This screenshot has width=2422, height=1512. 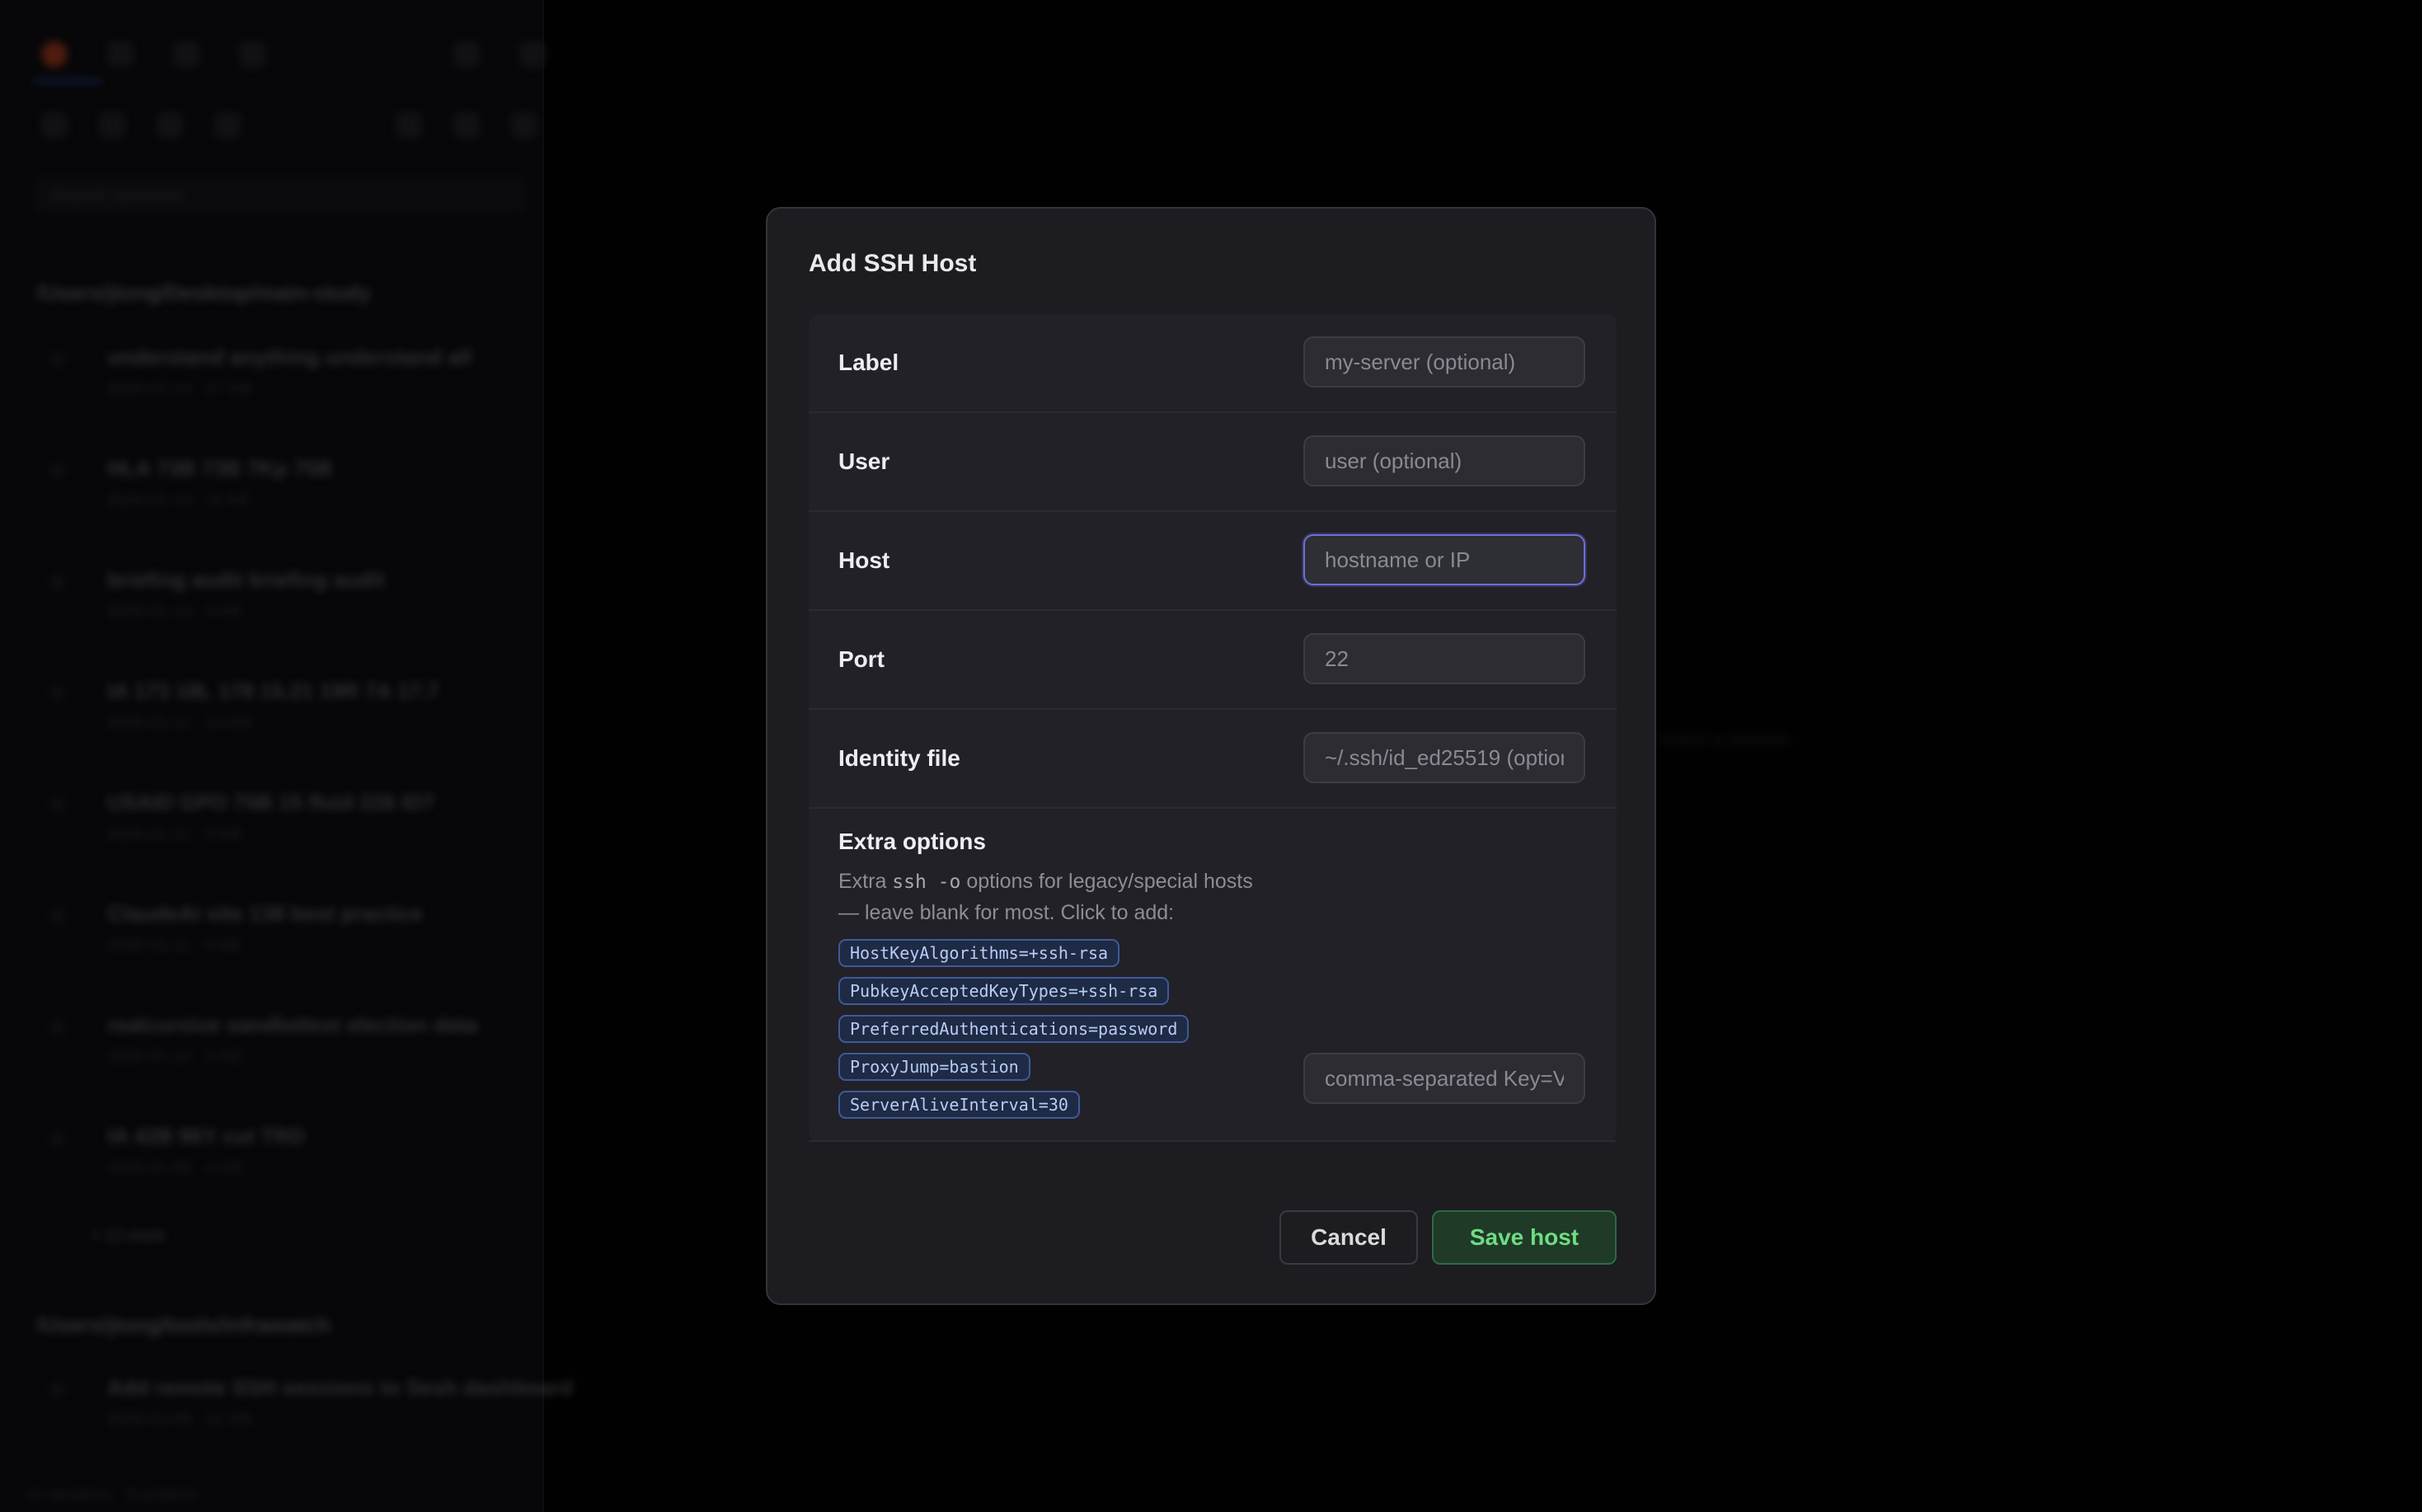 I want to click on label-input, so click(x=1444, y=362).